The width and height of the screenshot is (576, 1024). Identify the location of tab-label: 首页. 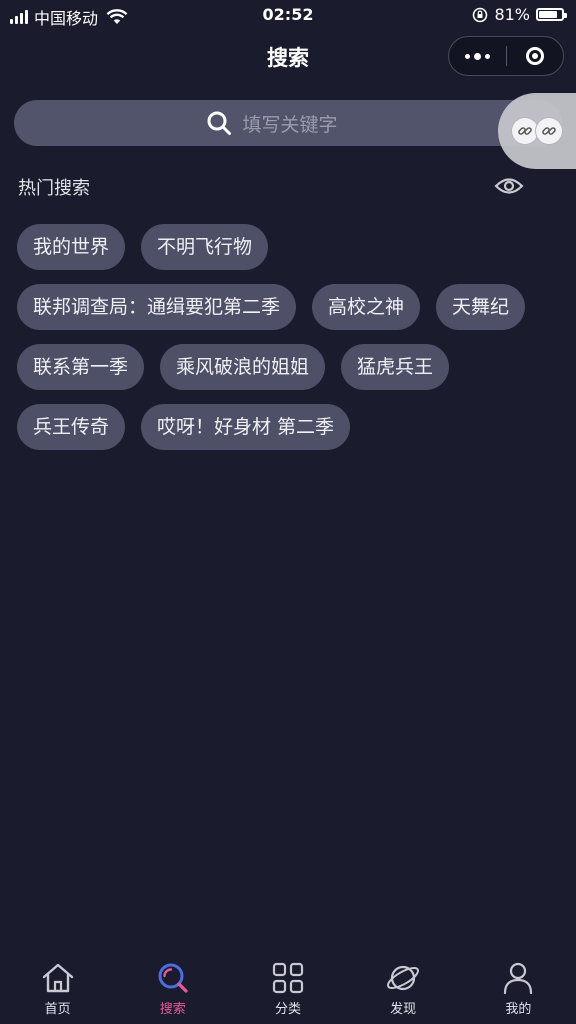
(57, 1009).